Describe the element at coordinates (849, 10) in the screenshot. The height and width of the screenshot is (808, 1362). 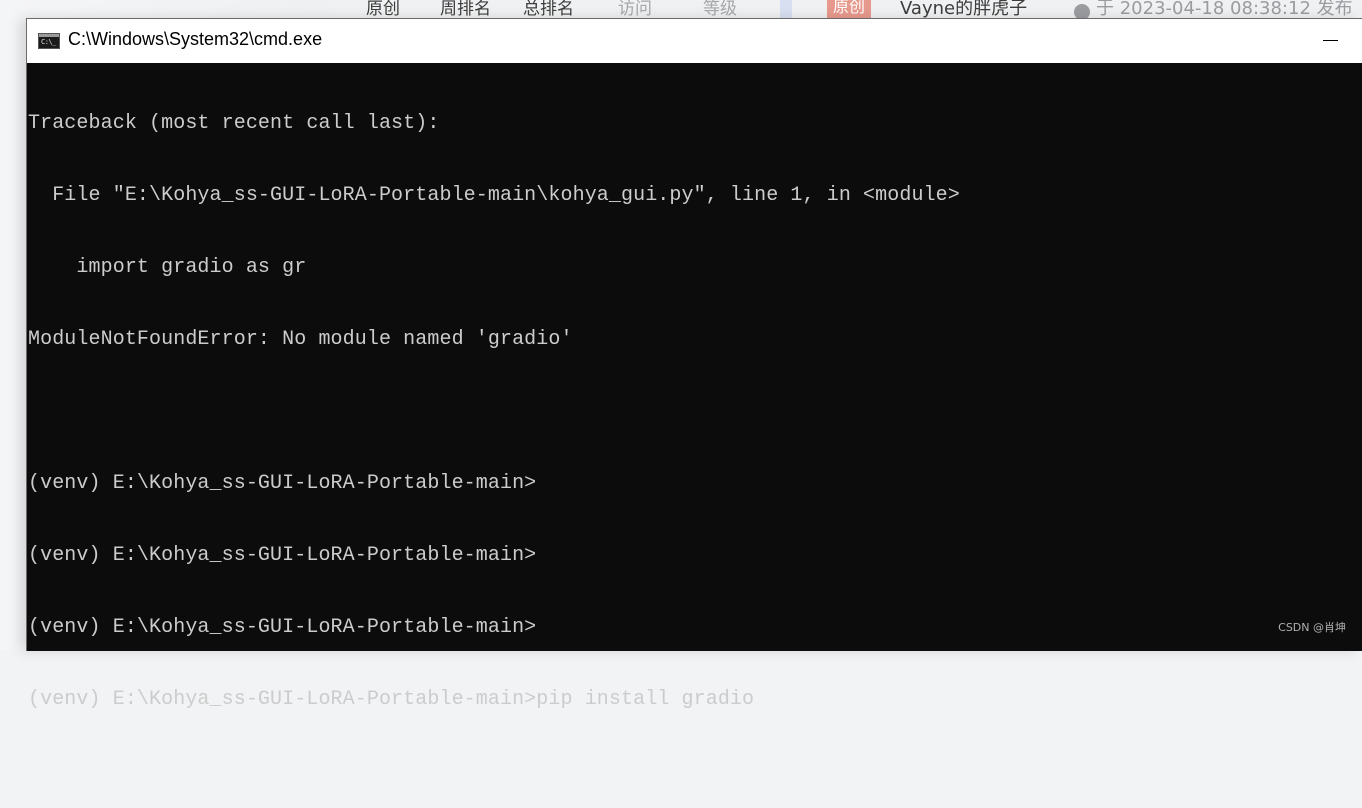
I see `original-badge: 原创` at that location.